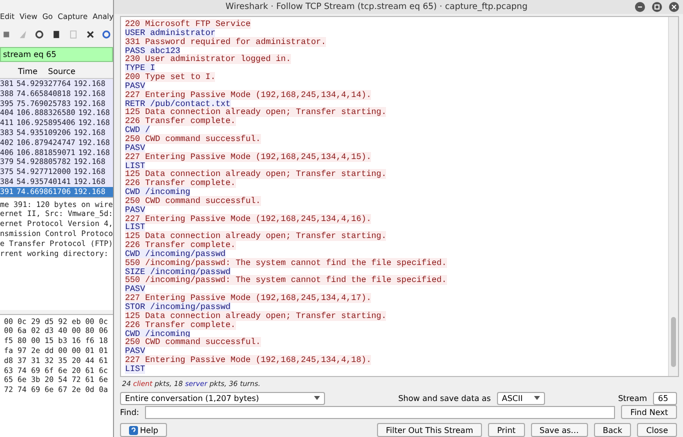 This screenshot has height=437, width=683. What do you see at coordinates (657, 430) in the screenshot?
I see `dialog-button: Close` at bounding box center [657, 430].